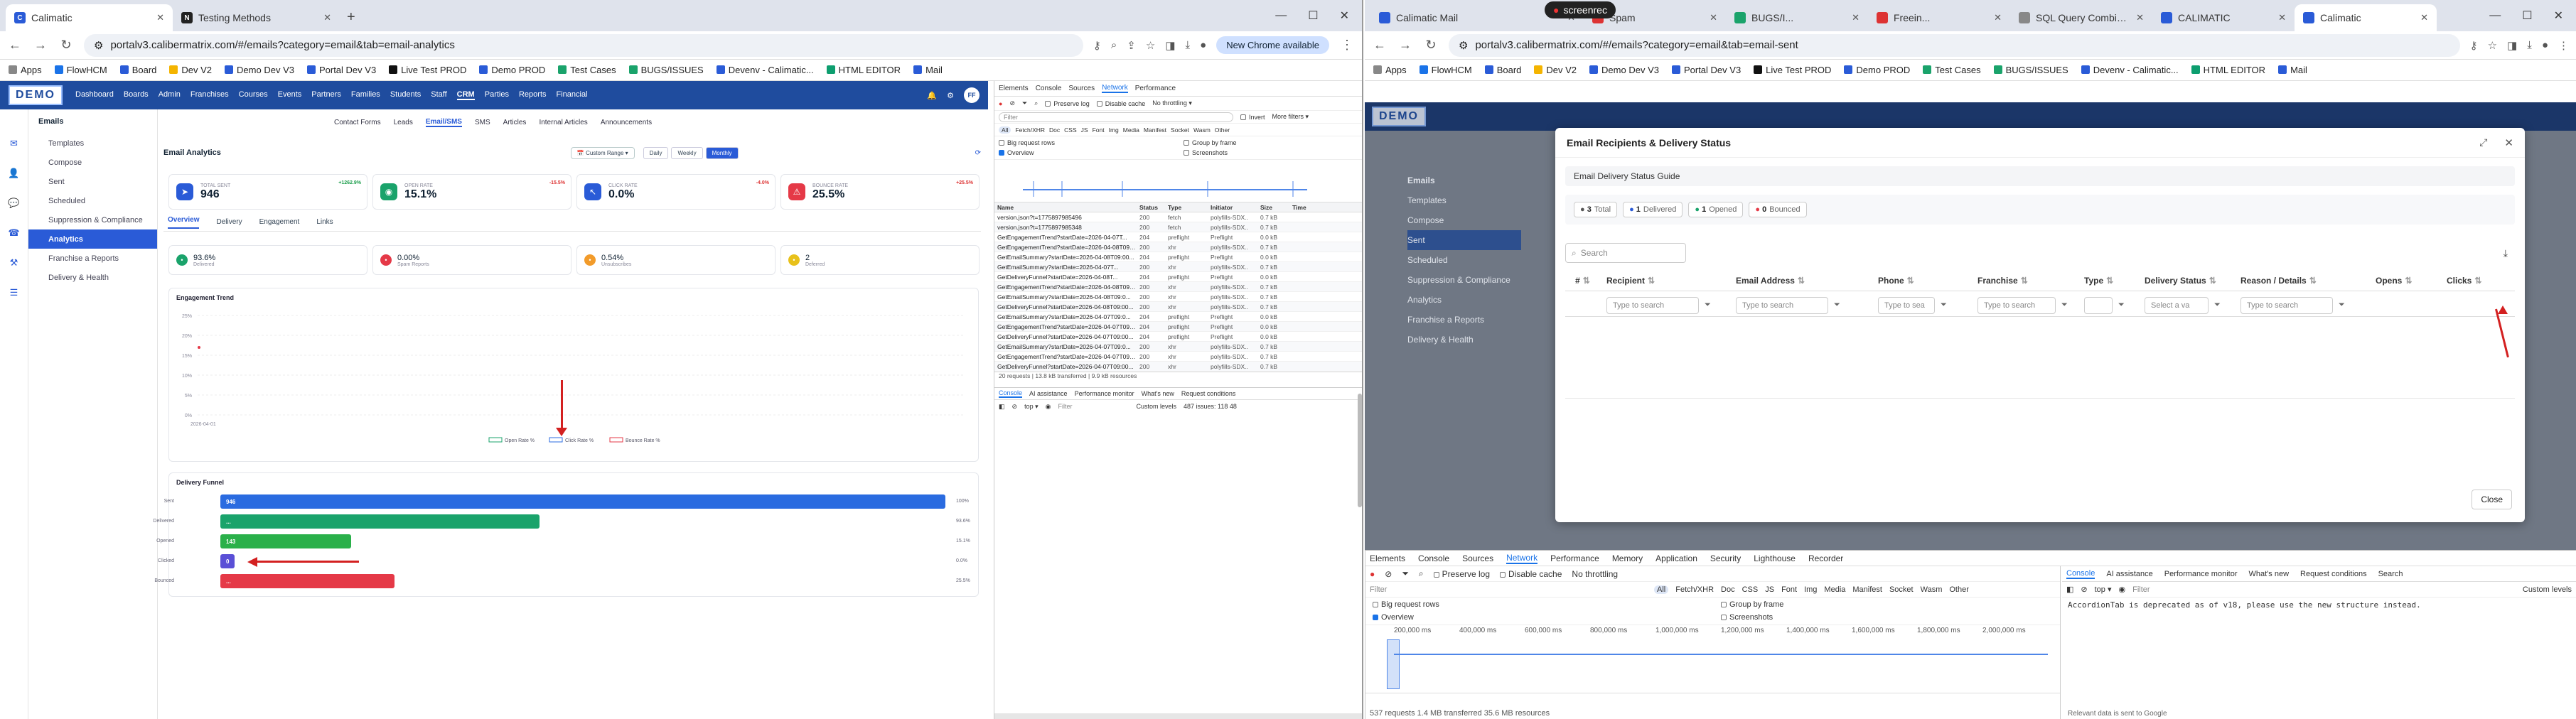  Describe the element at coordinates (1827, 617) in the screenshot. I see `screenshots-checkbox: Screenshots` at that location.